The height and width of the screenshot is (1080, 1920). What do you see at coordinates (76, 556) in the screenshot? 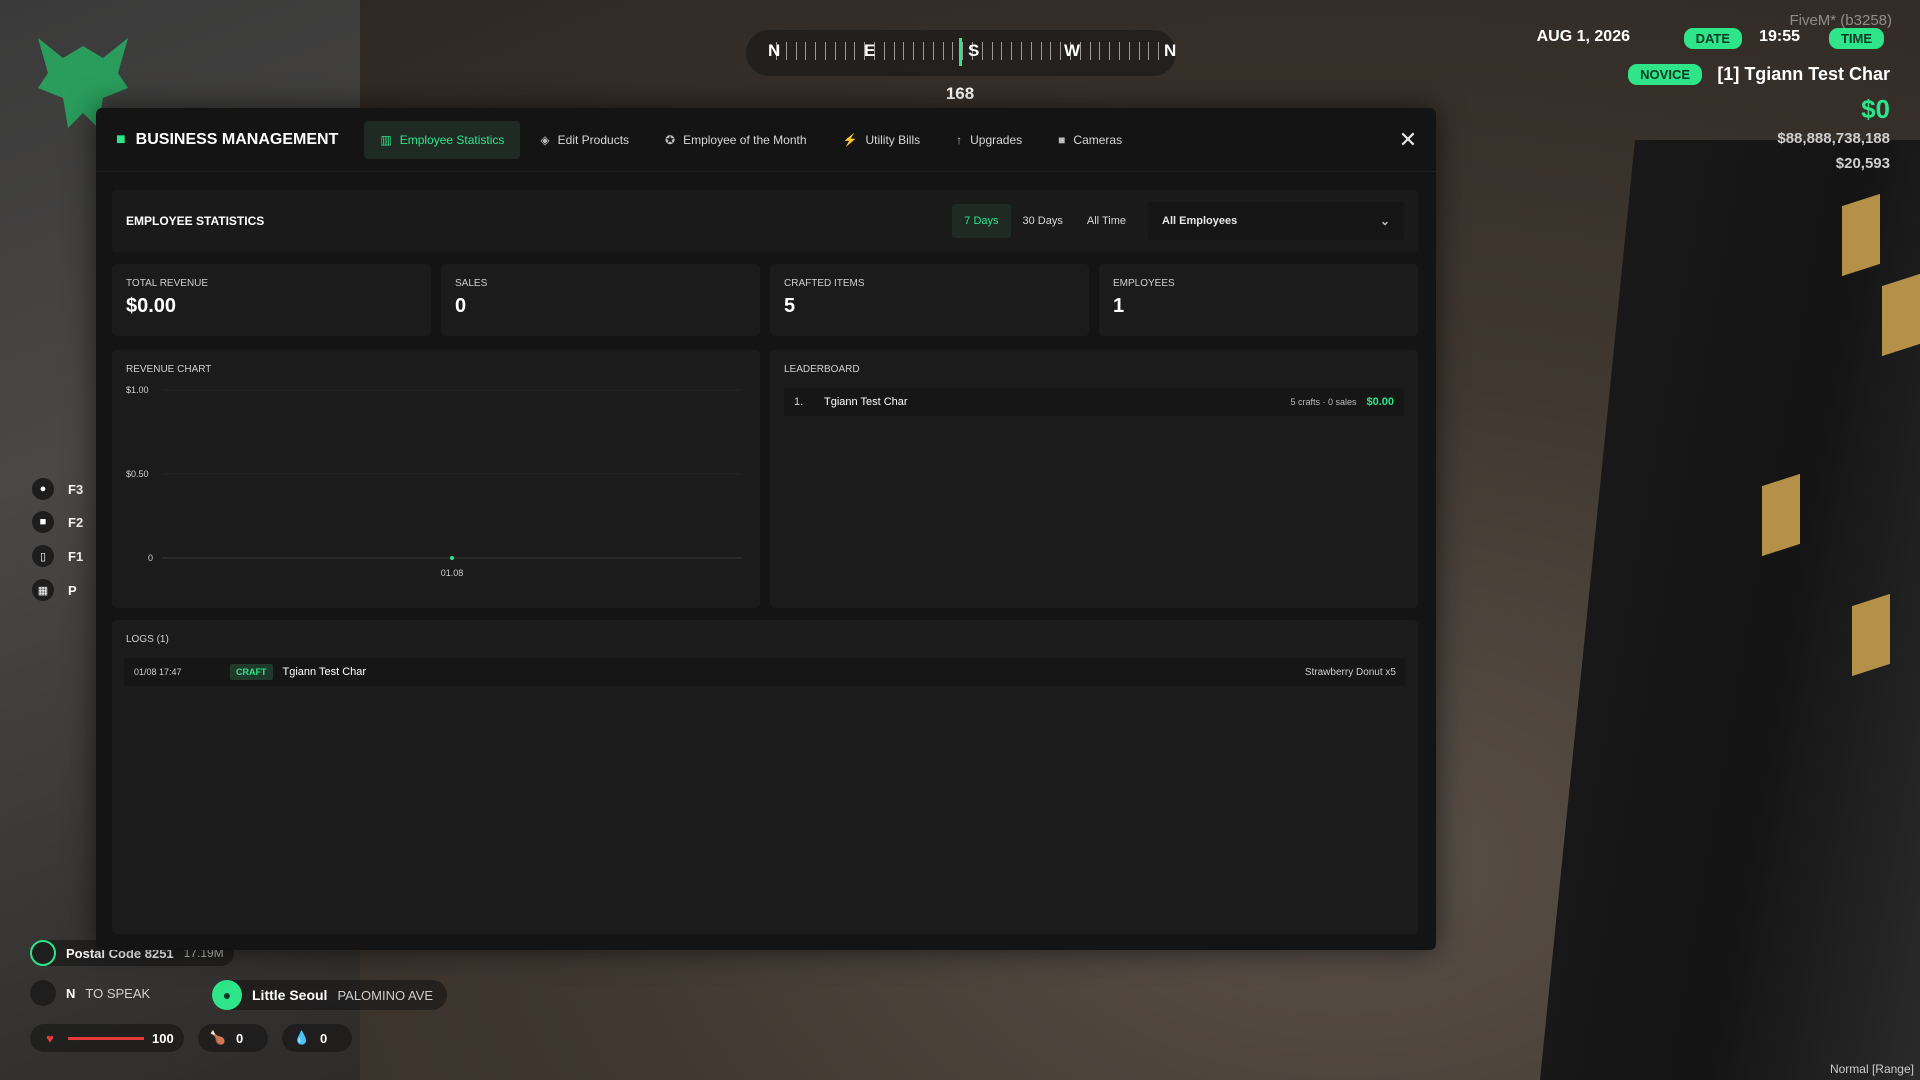
I see `keyhint-key: F1` at bounding box center [76, 556].